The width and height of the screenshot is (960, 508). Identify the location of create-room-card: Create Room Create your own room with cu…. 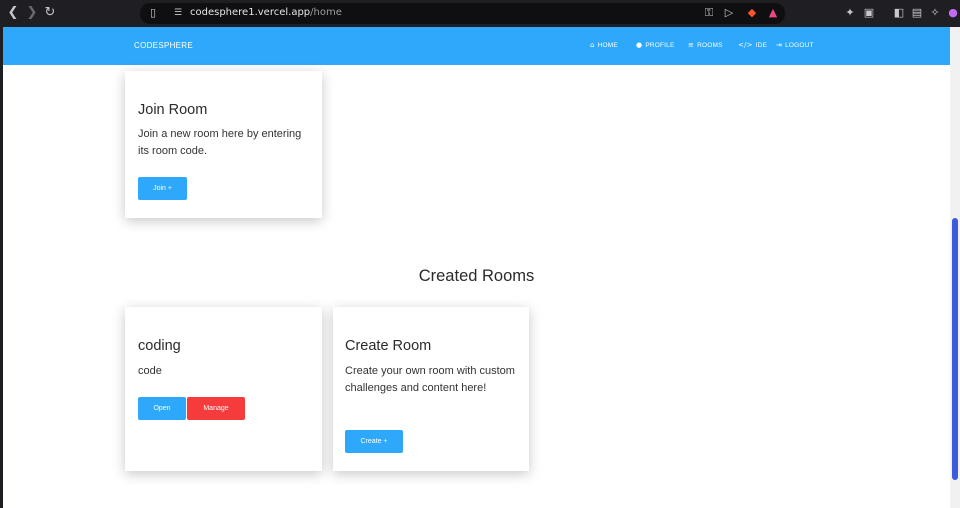
(431, 389).